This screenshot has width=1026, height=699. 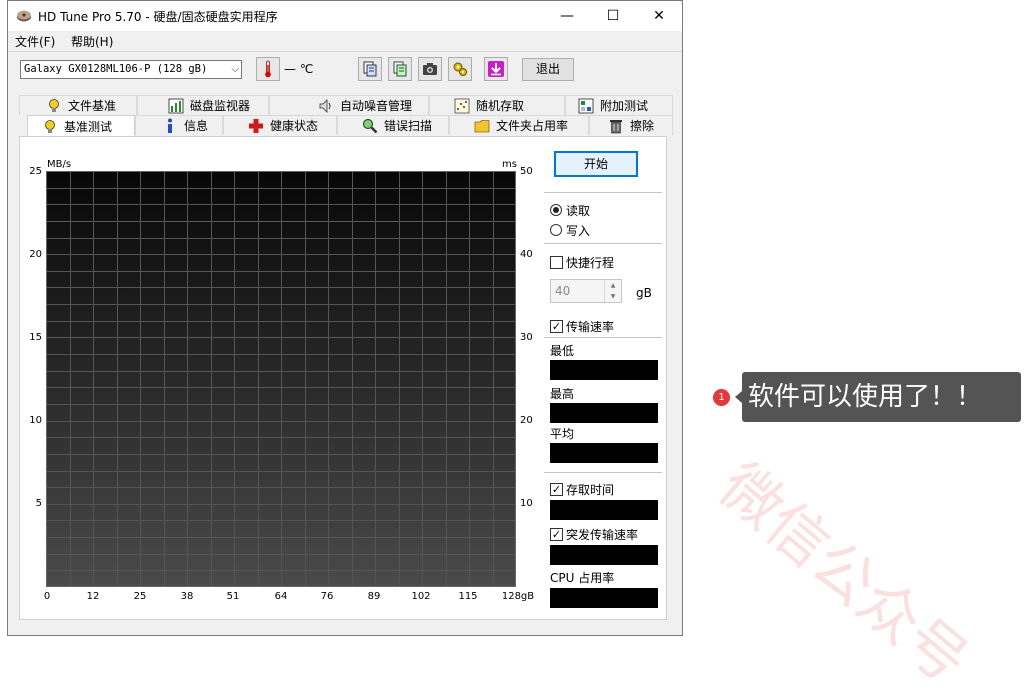 What do you see at coordinates (408, 126) in the screenshot?
I see `tab-label: 错误扫描` at bounding box center [408, 126].